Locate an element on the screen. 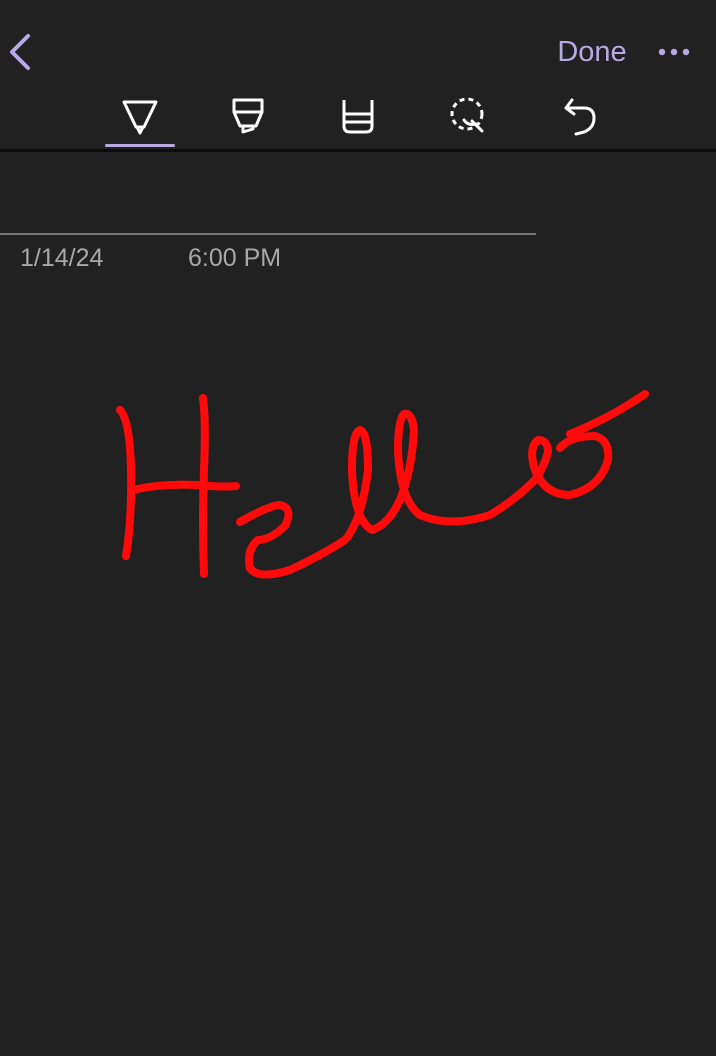 The image size is (716, 1056). undo-button is located at coordinates (580, 116).